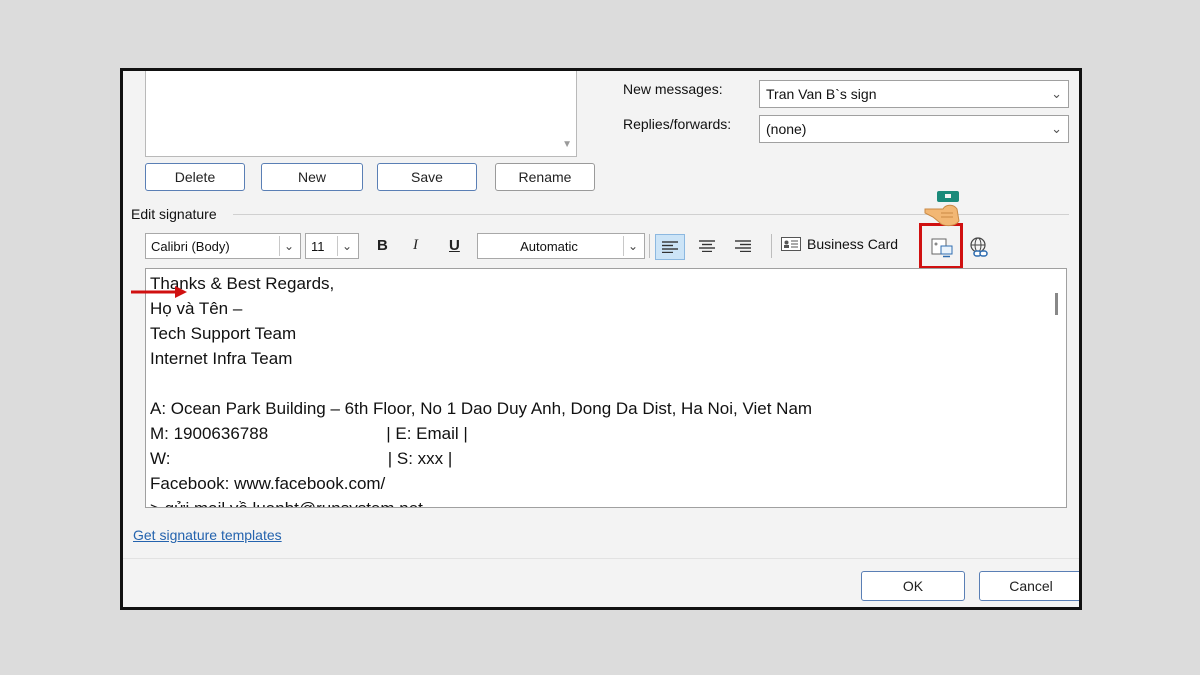 The image size is (1200, 675). I want to click on align-right-button, so click(743, 246).